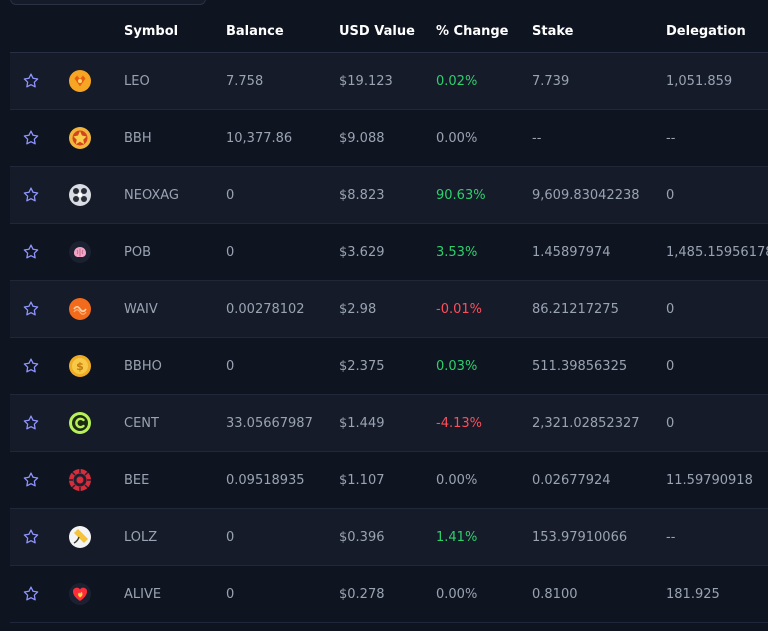 The width and height of the screenshot is (768, 631). I want to click on token-usd-value: $0.396, so click(362, 537).